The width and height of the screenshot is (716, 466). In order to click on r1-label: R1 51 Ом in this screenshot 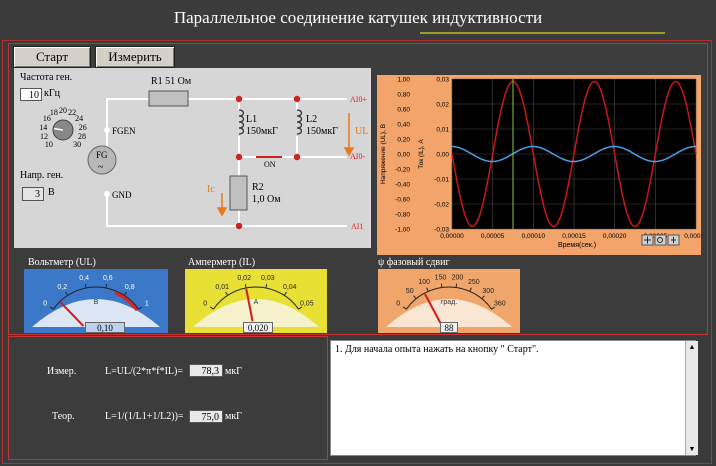, I will do `click(171, 81)`.